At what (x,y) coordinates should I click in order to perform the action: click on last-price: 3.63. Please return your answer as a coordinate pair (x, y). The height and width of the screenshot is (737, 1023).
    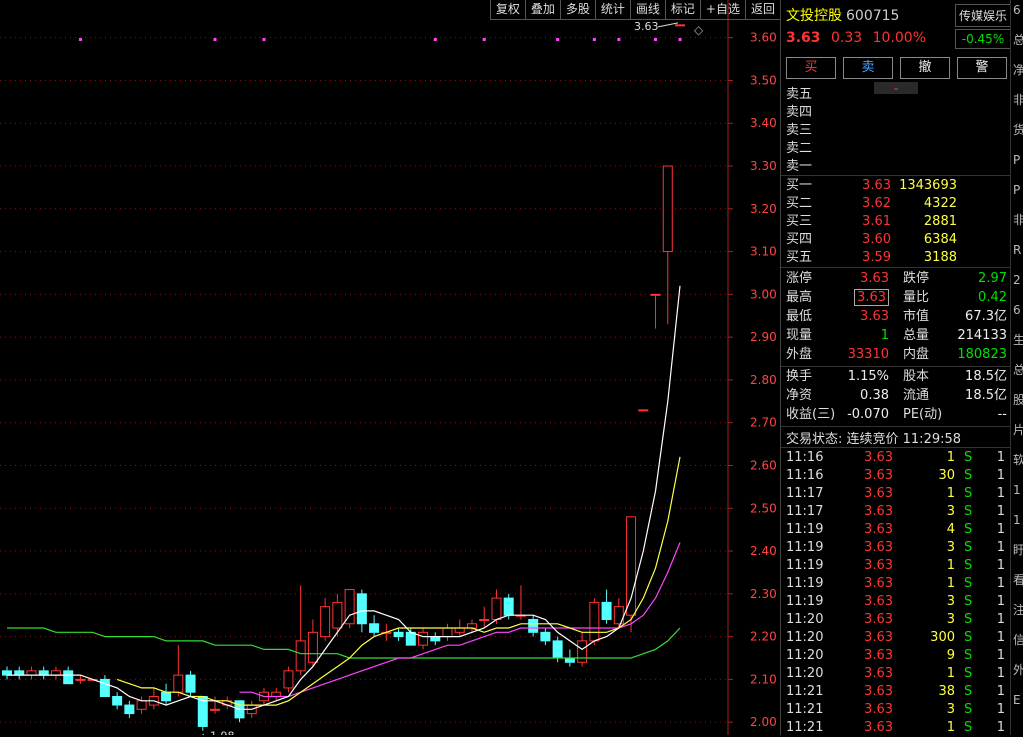
    Looking at the image, I should click on (803, 38).